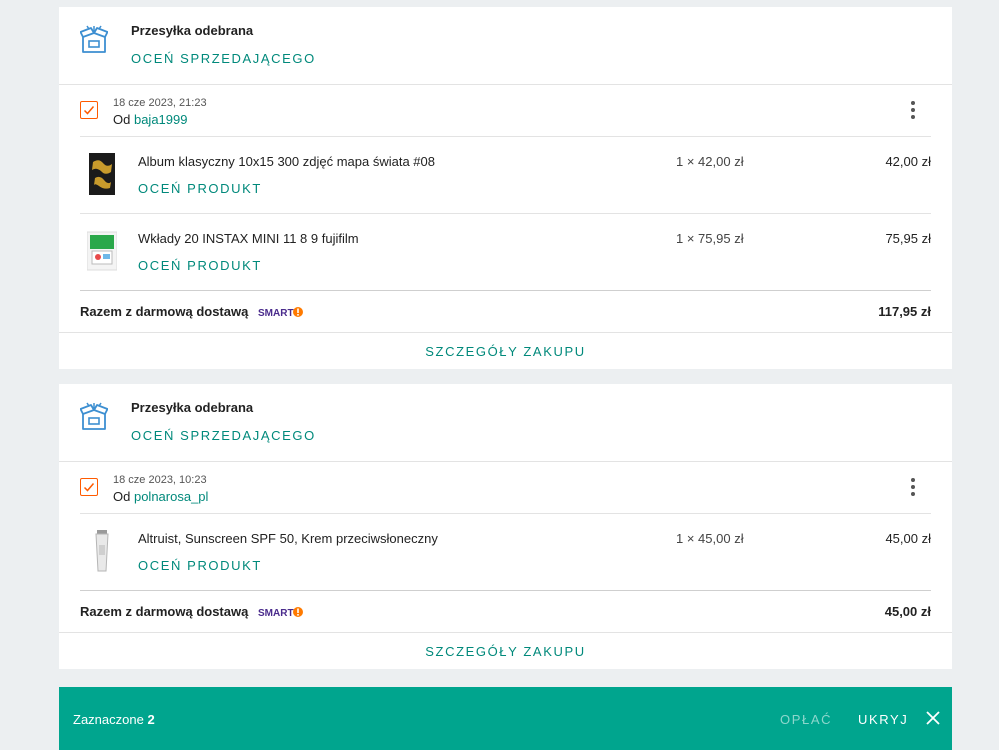  Describe the element at coordinates (883, 719) in the screenshot. I see `hide-button: UKRYJ` at that location.